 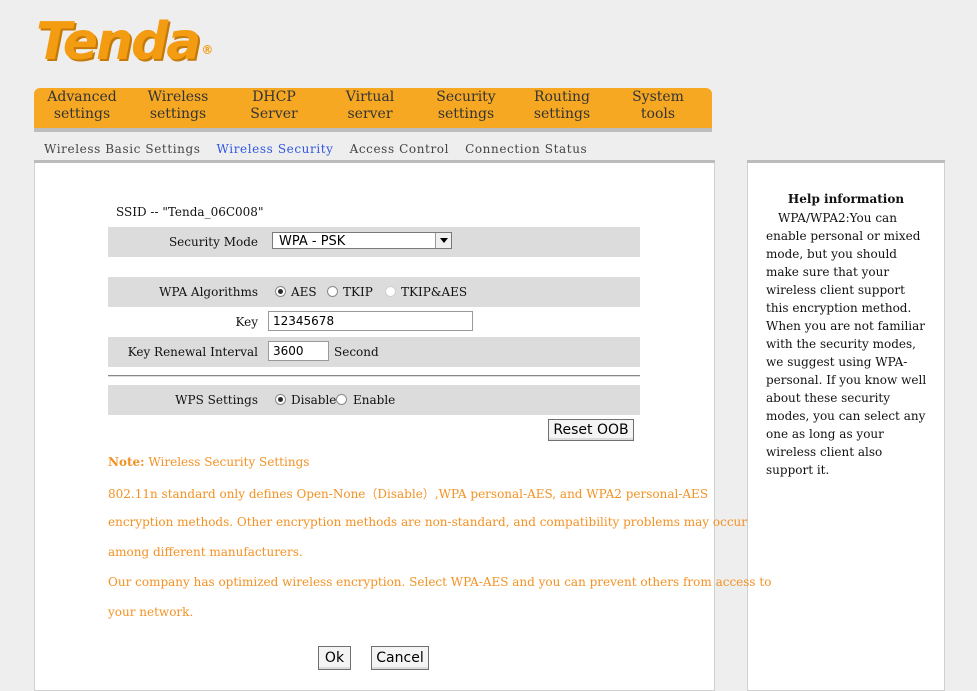 What do you see at coordinates (205, 552) in the screenshot?
I see `note-line: among different manufacturers.` at bounding box center [205, 552].